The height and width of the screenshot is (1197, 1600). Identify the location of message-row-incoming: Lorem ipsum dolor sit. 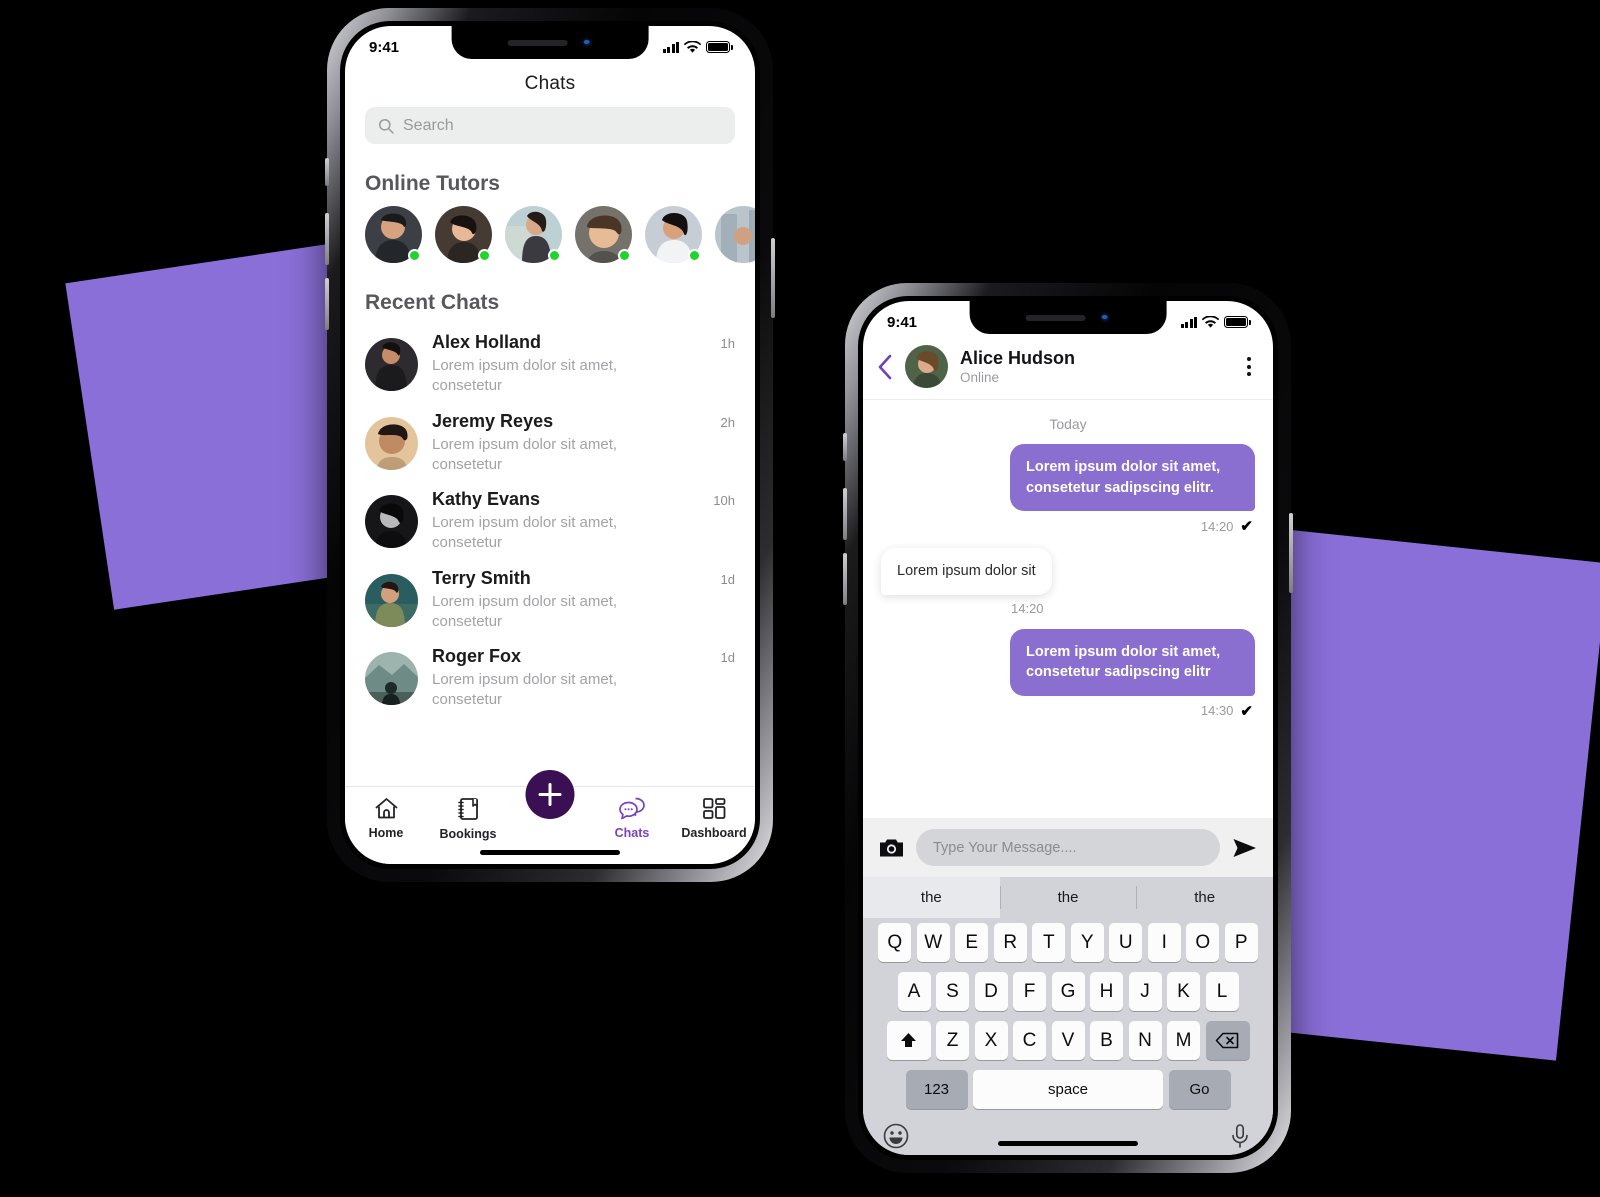
(1068, 571).